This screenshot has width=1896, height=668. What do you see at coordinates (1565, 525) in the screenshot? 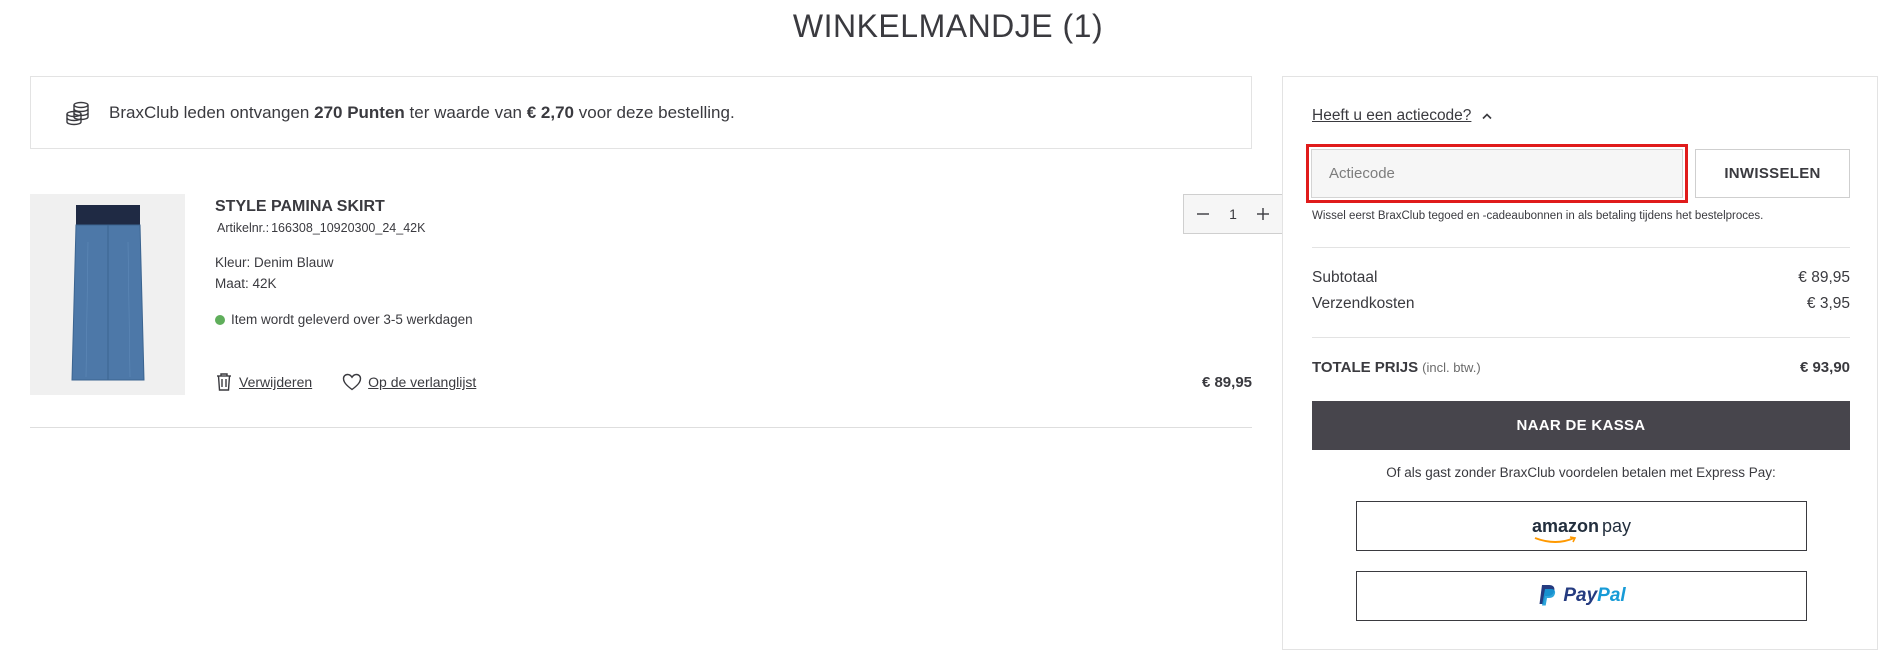
I see `amazon-logo-text: amazon` at bounding box center [1565, 525].